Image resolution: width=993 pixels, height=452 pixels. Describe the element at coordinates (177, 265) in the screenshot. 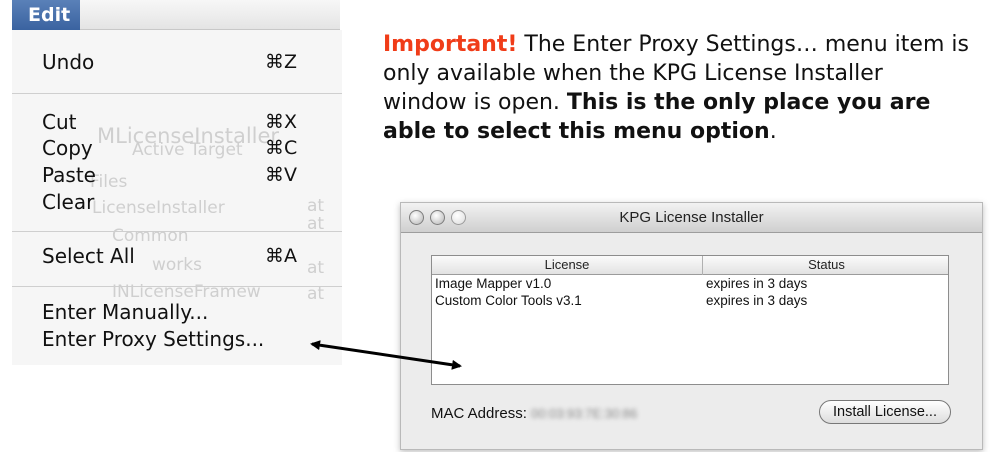

I see `ghost-text: works` at that location.